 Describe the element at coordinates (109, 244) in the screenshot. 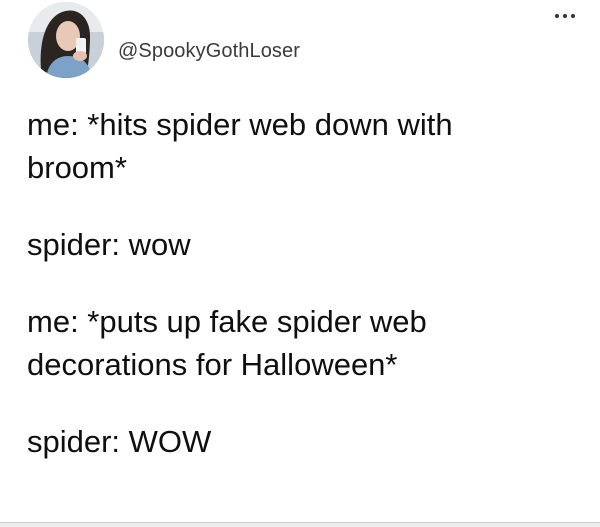

I see `tweet-line-3: spider: wow` at that location.